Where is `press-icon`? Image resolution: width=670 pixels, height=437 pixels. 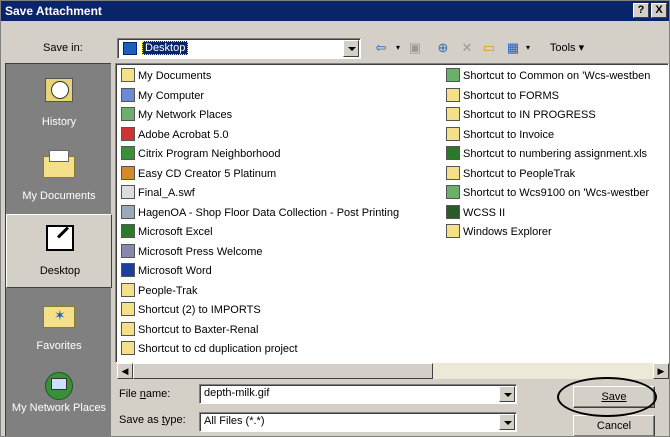
press-icon is located at coordinates (128, 250).